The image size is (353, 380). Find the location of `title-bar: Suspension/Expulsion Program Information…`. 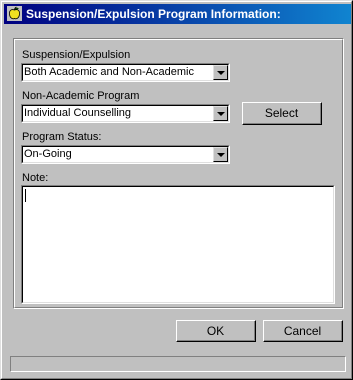

title-bar: Suspension/Expulsion Program Information… is located at coordinates (177, 14).